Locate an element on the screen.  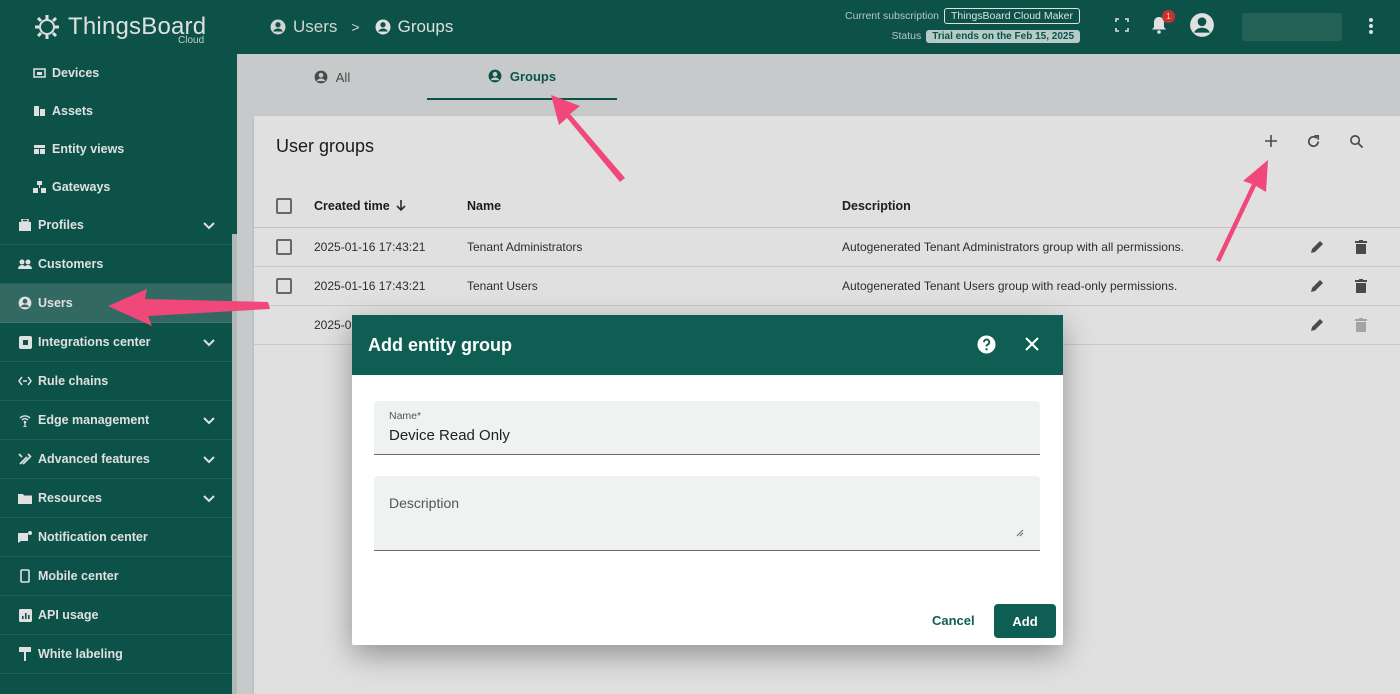
description-placeholder: Description is located at coordinates (424, 503).